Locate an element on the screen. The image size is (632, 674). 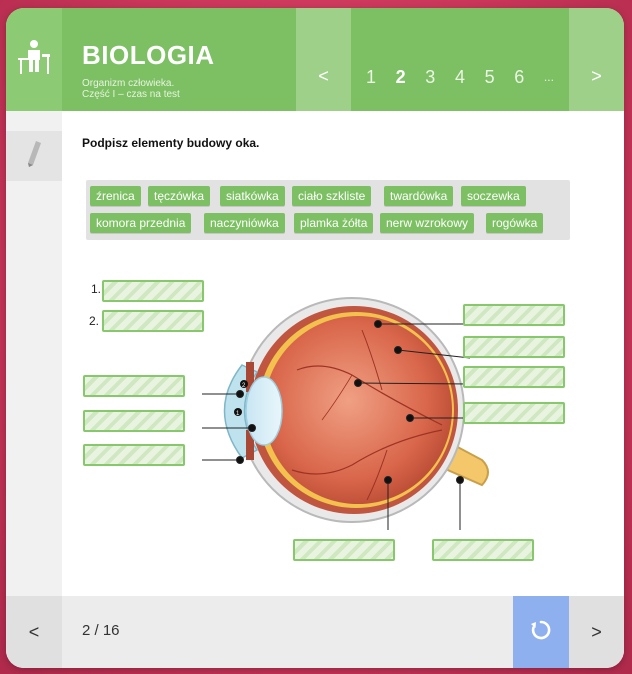
word-chip: twardówka is located at coordinates (419, 196).